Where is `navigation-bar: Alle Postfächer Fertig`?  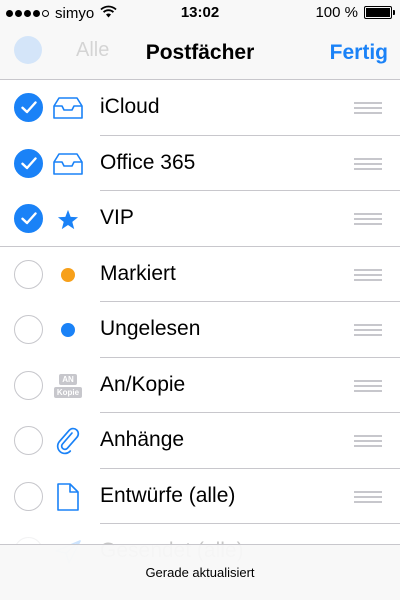
navigation-bar: Alle Postfächer Fertig is located at coordinates (200, 53).